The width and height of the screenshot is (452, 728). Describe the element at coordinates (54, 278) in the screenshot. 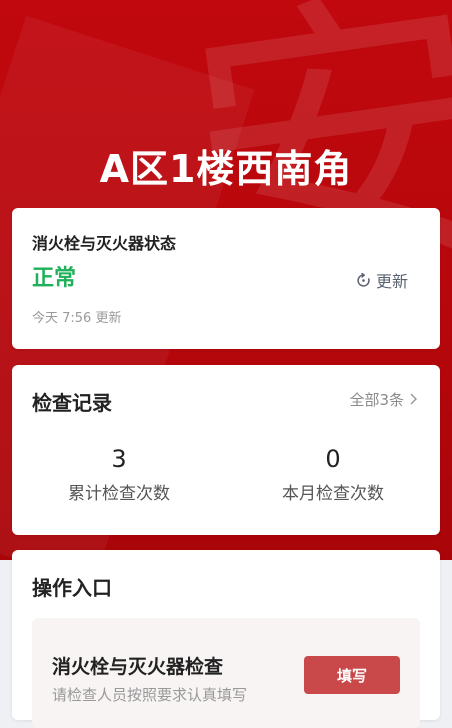

I see `status-value: 正常` at that location.